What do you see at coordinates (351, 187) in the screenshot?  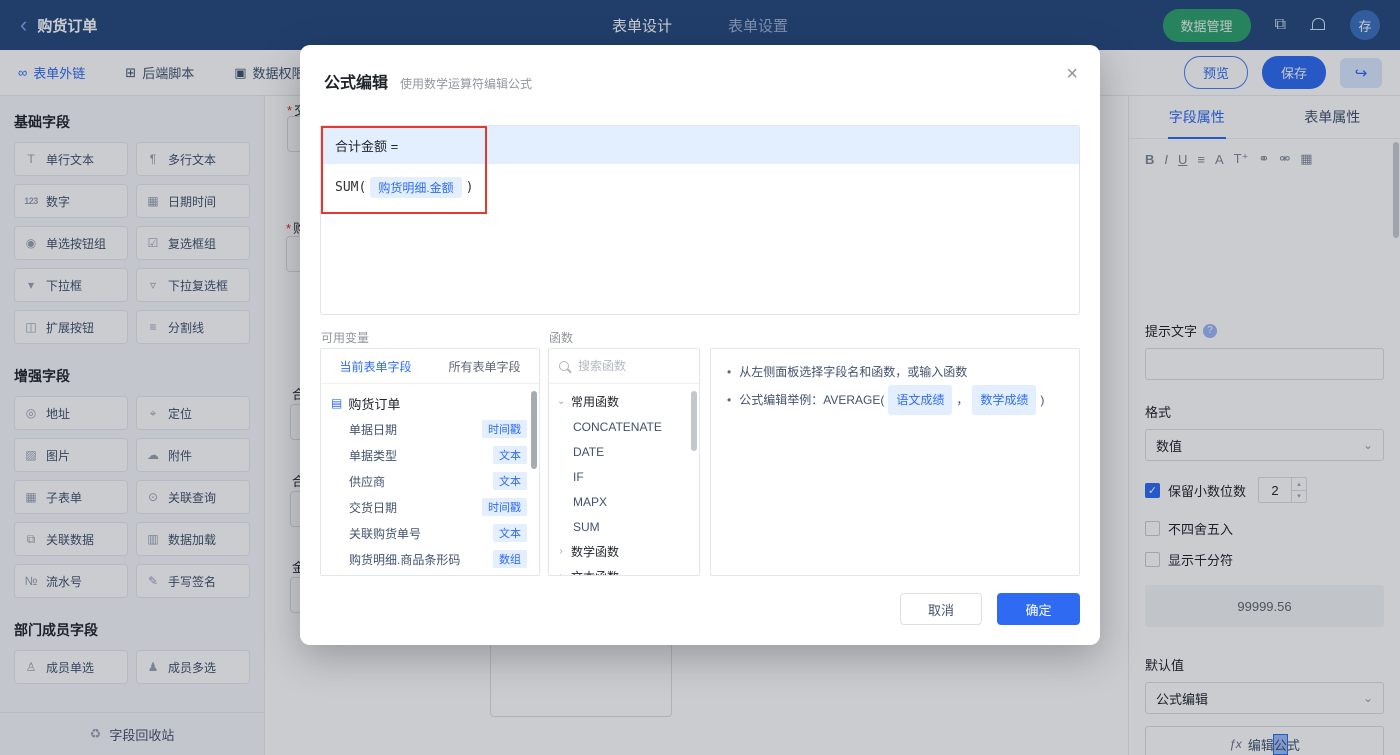 I see `formula-function: SUM(` at bounding box center [351, 187].